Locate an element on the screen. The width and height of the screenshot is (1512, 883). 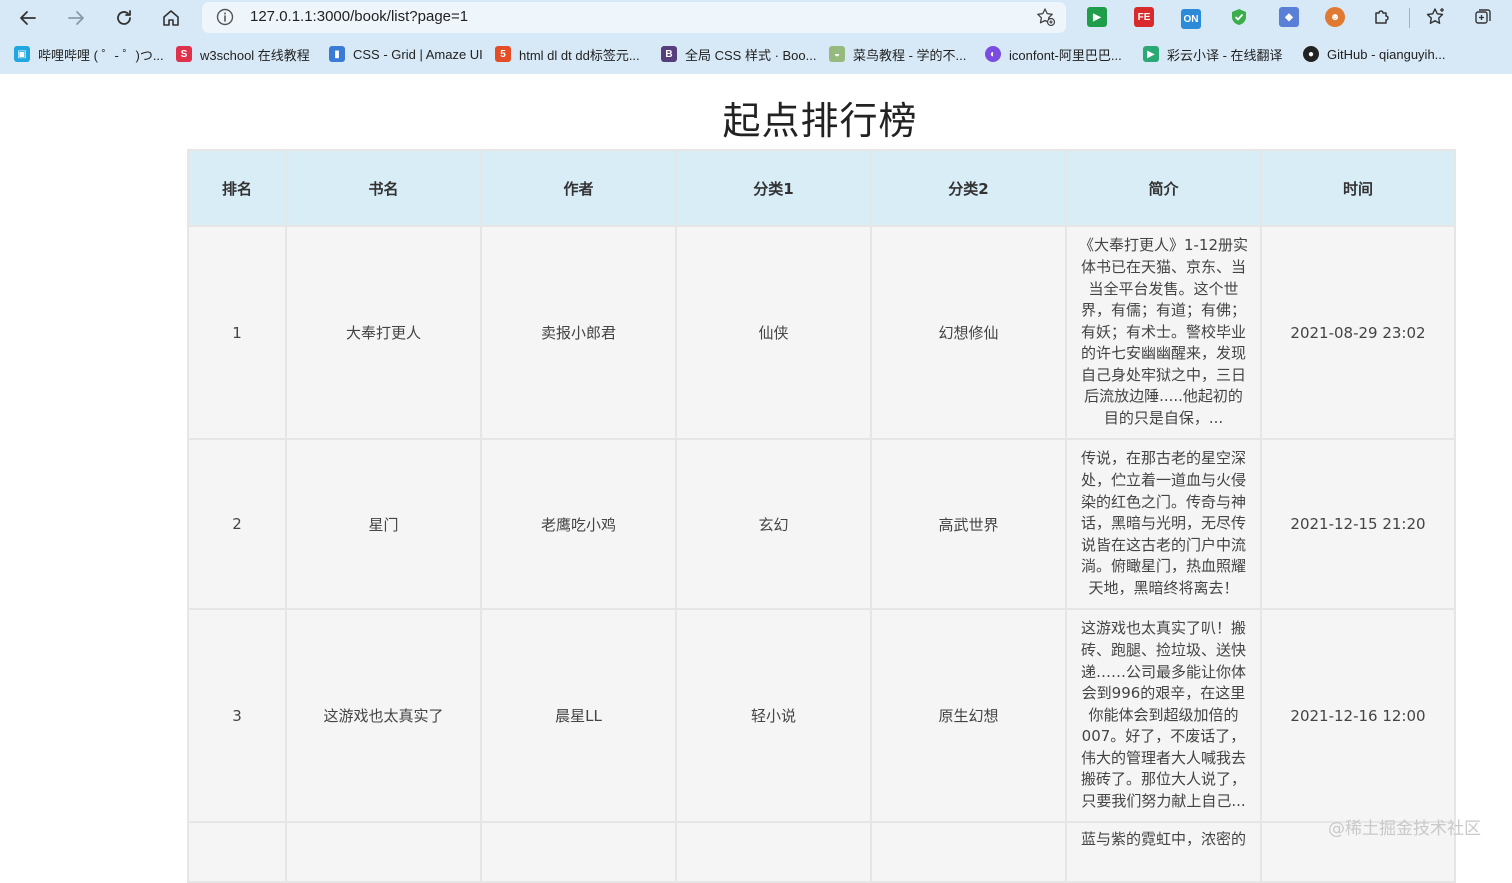
cell-category-1: 仙侠 is located at coordinates (773, 332).